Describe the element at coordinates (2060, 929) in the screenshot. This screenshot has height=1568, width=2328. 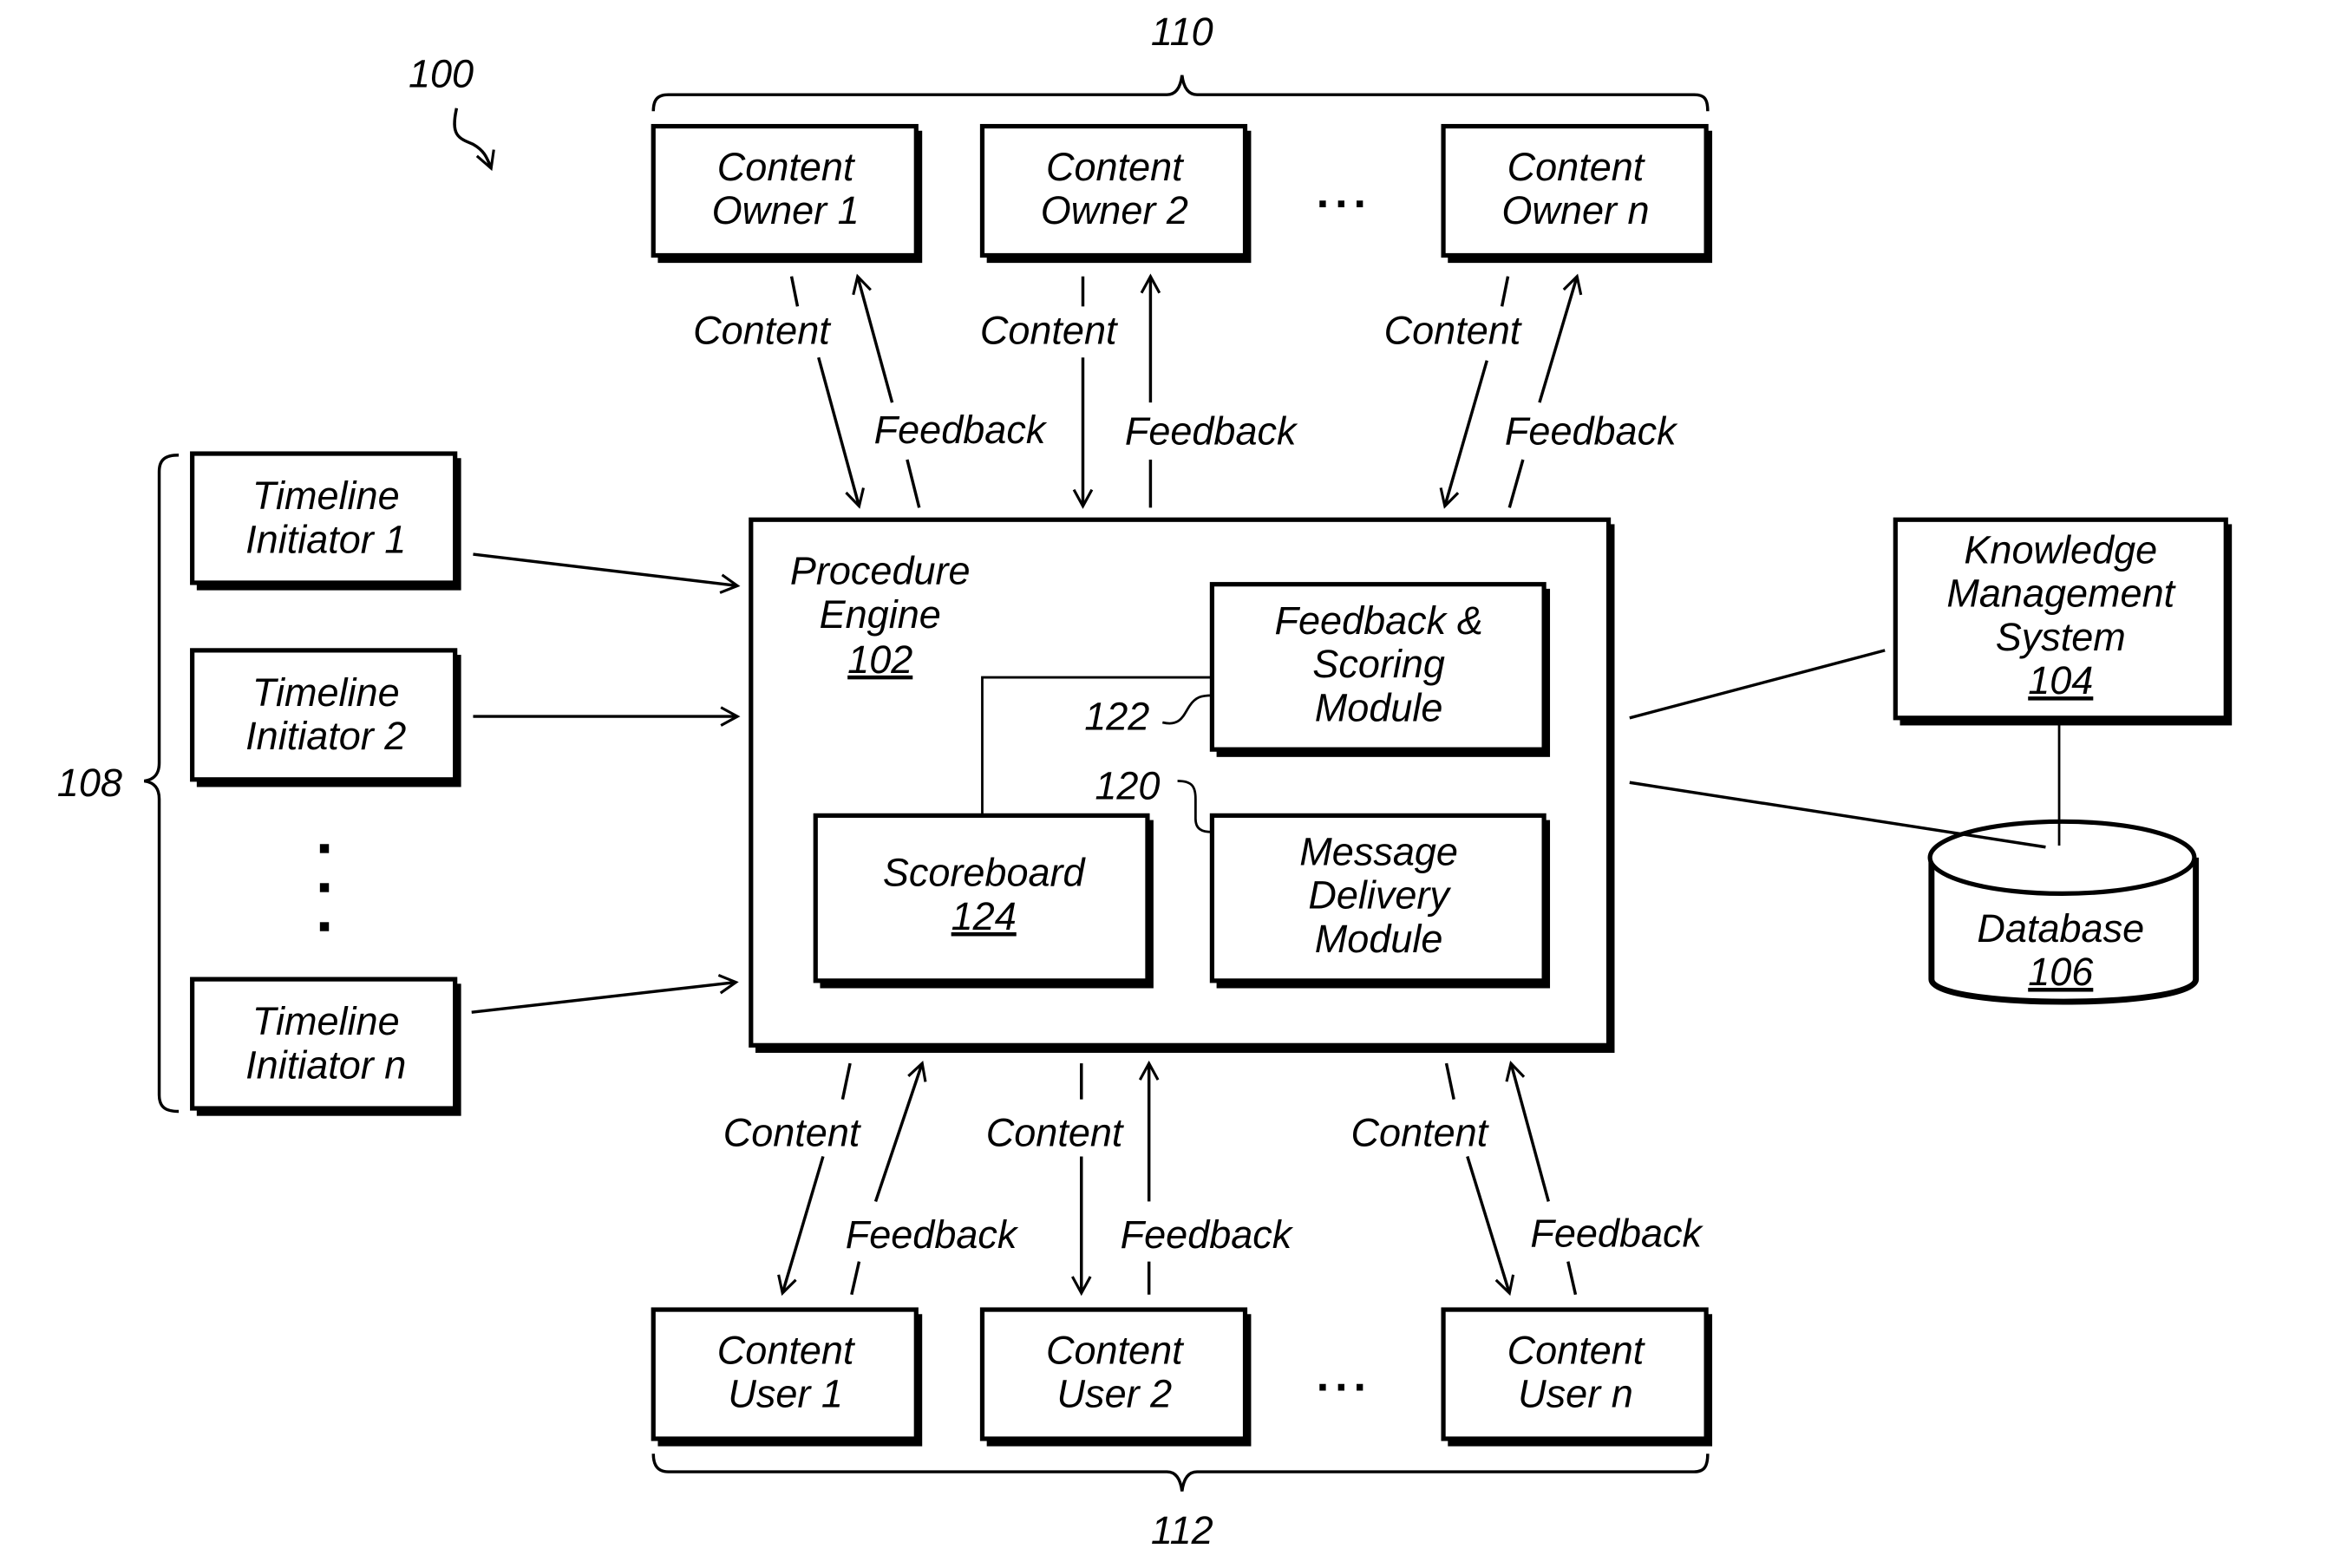
I see `database-line1: Database` at that location.